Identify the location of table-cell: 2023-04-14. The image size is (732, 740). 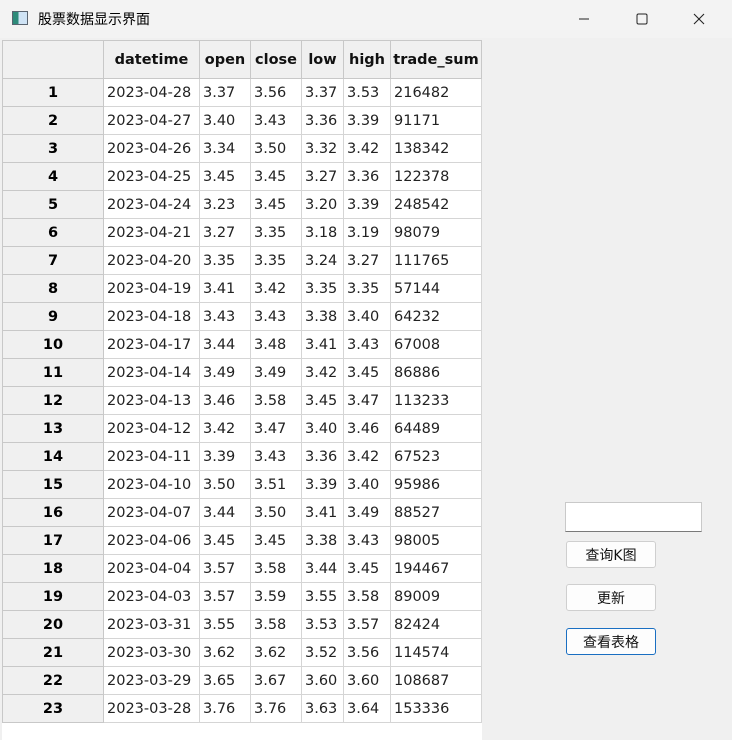
(151, 372).